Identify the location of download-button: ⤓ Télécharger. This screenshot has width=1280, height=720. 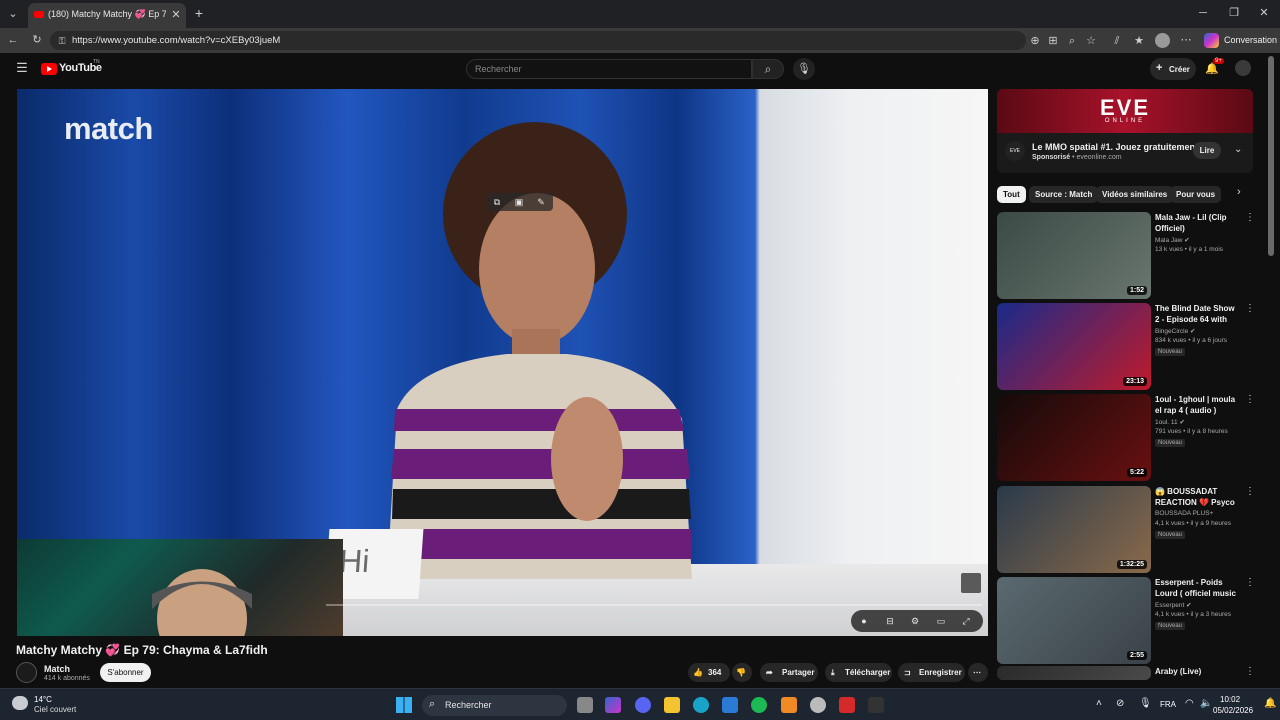
(858, 672).